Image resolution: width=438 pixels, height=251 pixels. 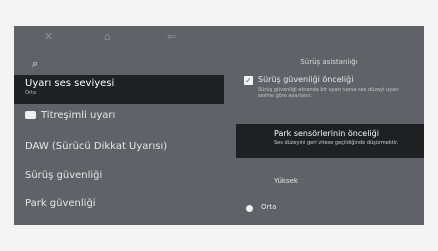 I want to click on option-label: Orta, so click(x=269, y=207).